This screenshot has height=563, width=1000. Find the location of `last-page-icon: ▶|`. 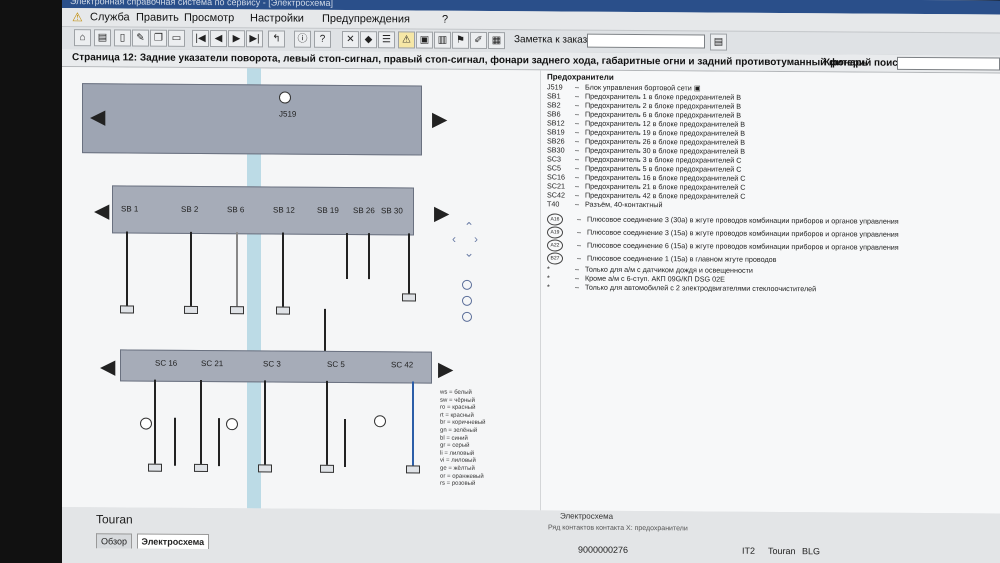

last-page-icon: ▶| is located at coordinates (254, 39).